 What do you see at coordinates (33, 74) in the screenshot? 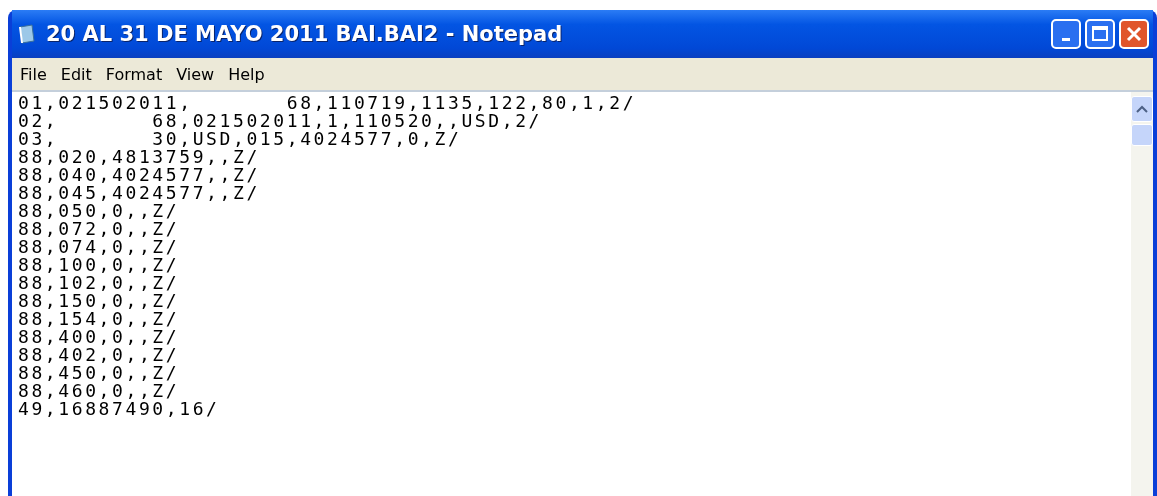
I see `menu-item: File` at bounding box center [33, 74].